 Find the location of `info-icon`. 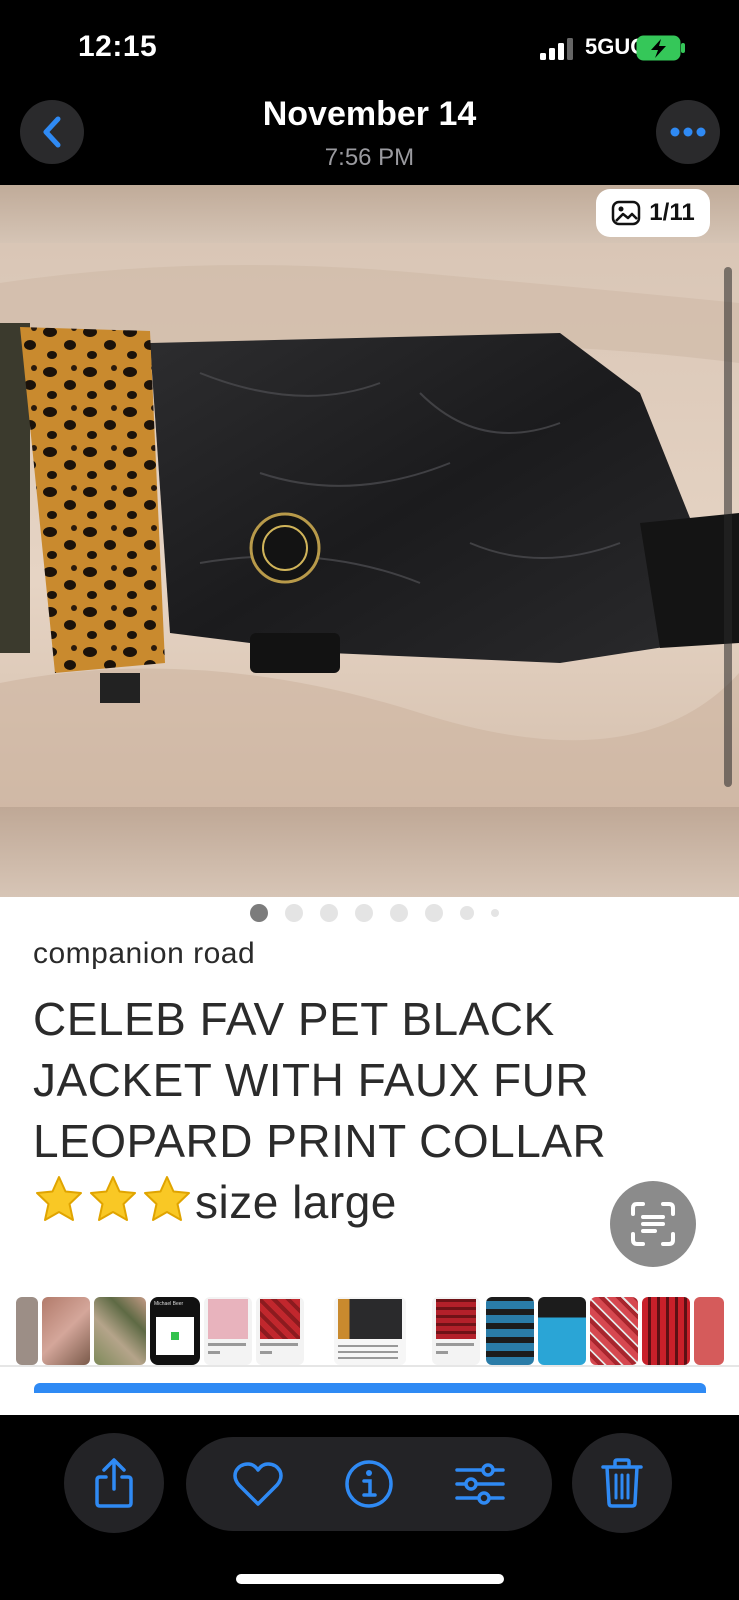

info-icon is located at coordinates (369, 1484).